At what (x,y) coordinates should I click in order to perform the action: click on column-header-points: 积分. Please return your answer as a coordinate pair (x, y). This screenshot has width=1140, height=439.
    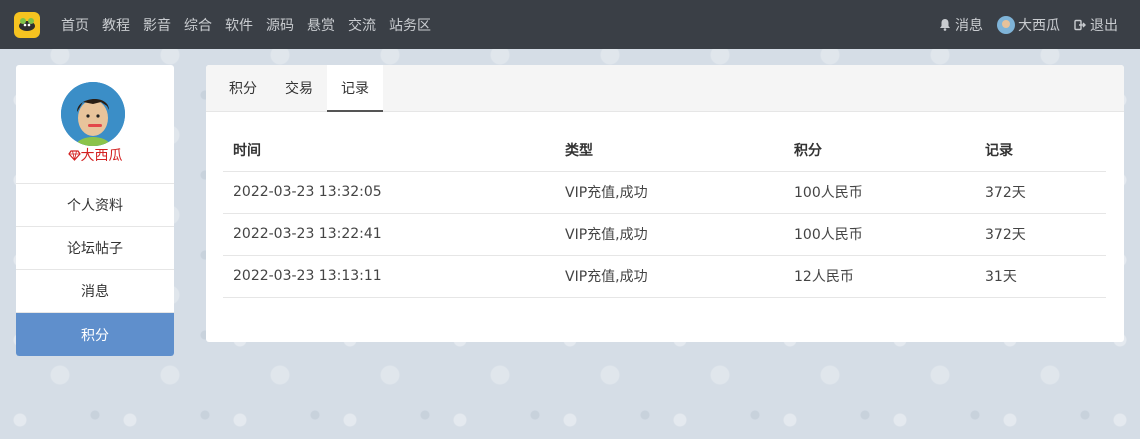
    Looking at the image, I should click on (879, 150).